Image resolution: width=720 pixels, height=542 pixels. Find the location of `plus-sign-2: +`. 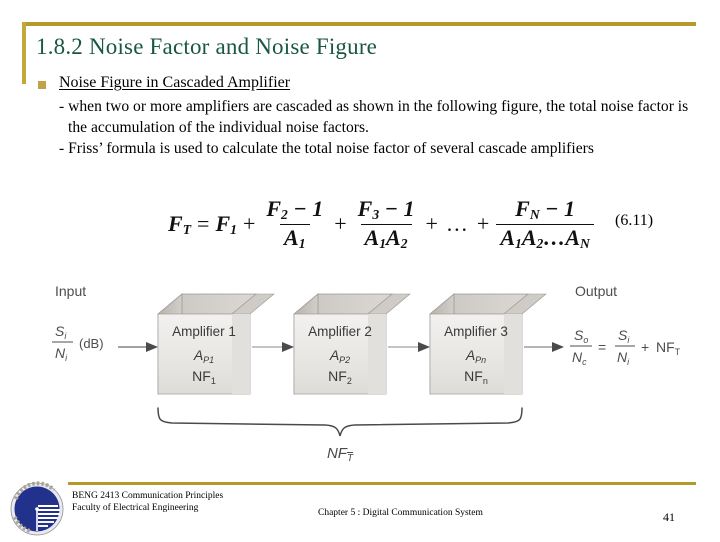

plus-sign-2: + is located at coordinates (340, 223).